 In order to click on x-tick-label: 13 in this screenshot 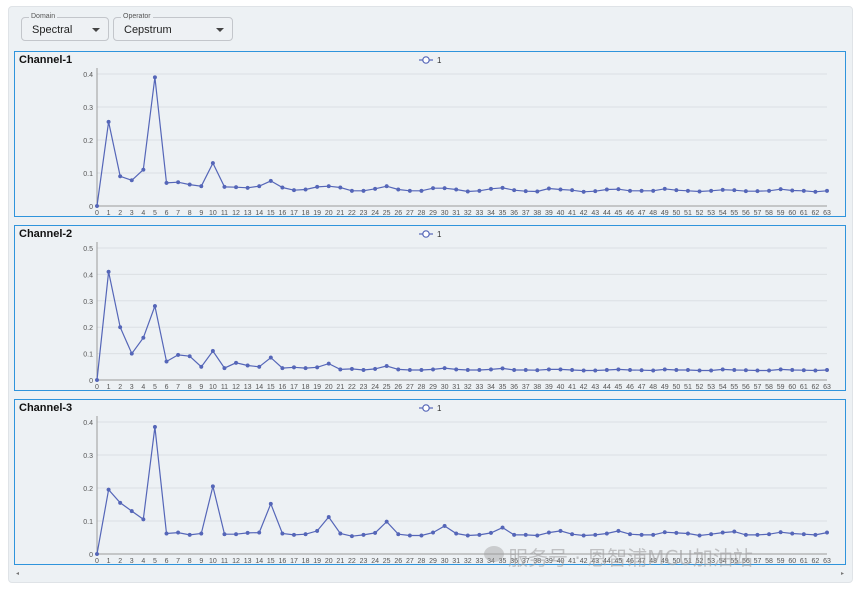, I will do `click(248, 387)`.